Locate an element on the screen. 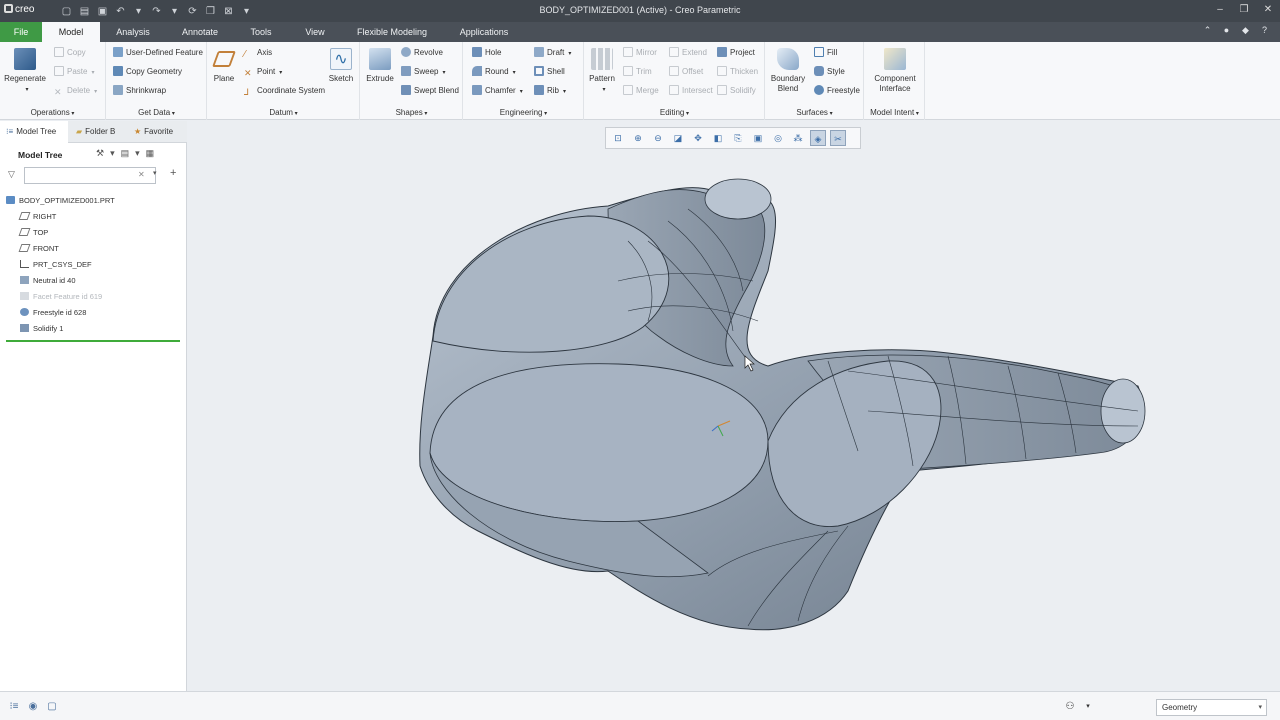 This screenshot has width=1280, height=720. freestyle-button: Freestyle is located at coordinates (837, 91).